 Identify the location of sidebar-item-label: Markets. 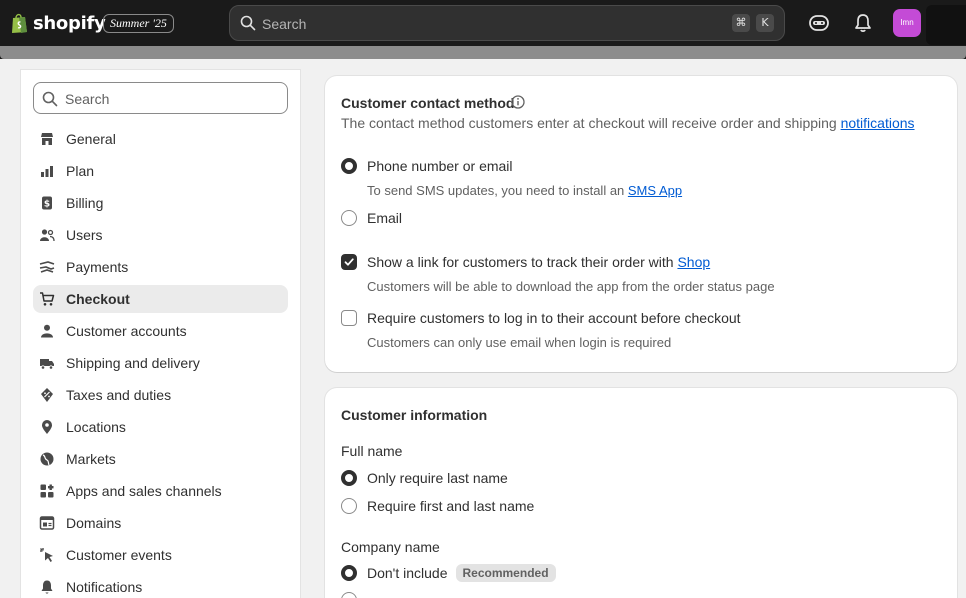
(91, 459).